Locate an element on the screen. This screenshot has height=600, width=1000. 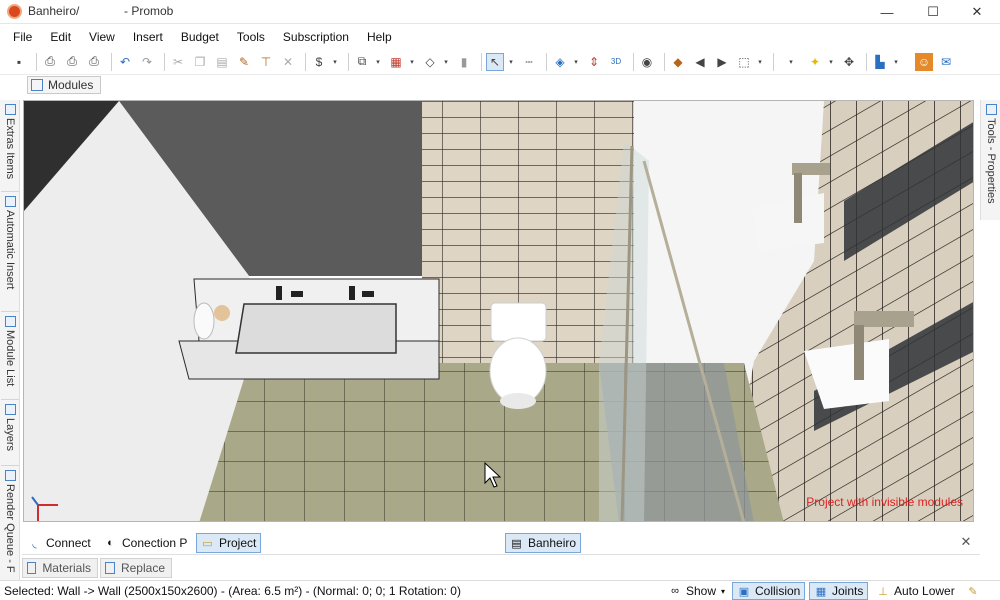
menu-insert: Insert is located at coordinates (148, 37).